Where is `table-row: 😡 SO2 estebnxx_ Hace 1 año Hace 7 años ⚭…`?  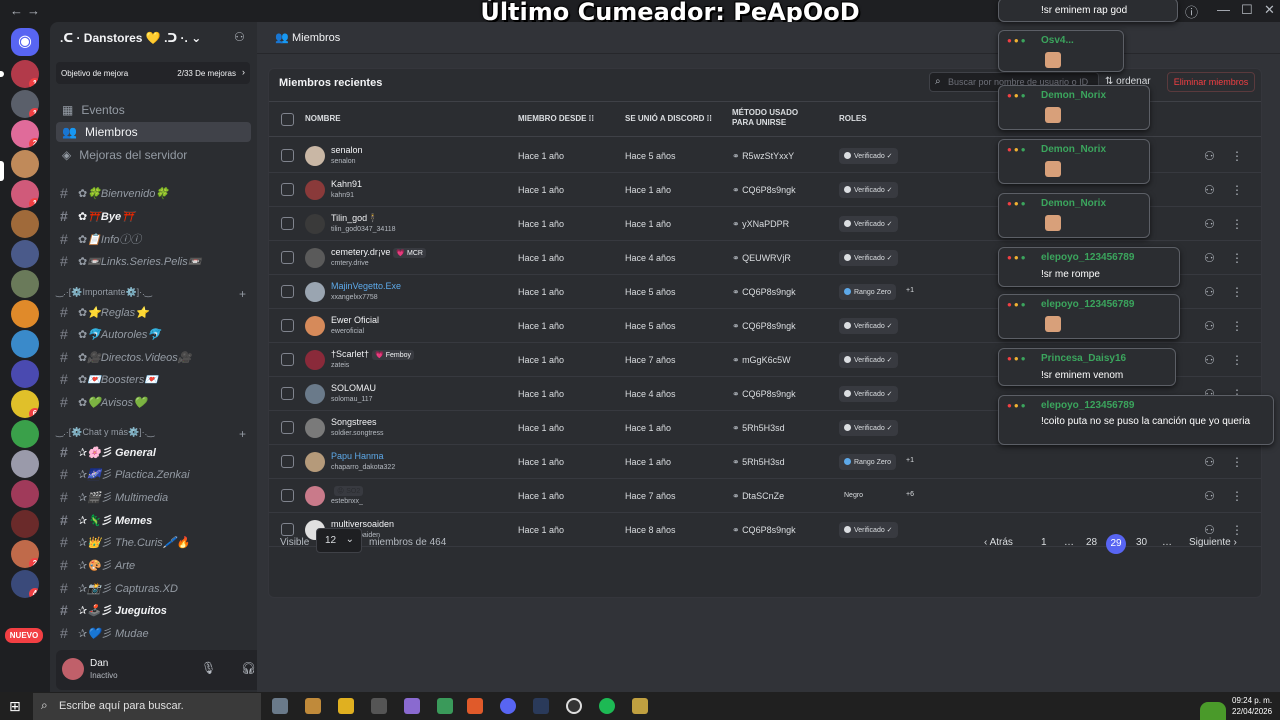
table-row: 😡 SO2 estebnxx_ Hace 1 año Hace 7 años ⚭… is located at coordinates (765, 496).